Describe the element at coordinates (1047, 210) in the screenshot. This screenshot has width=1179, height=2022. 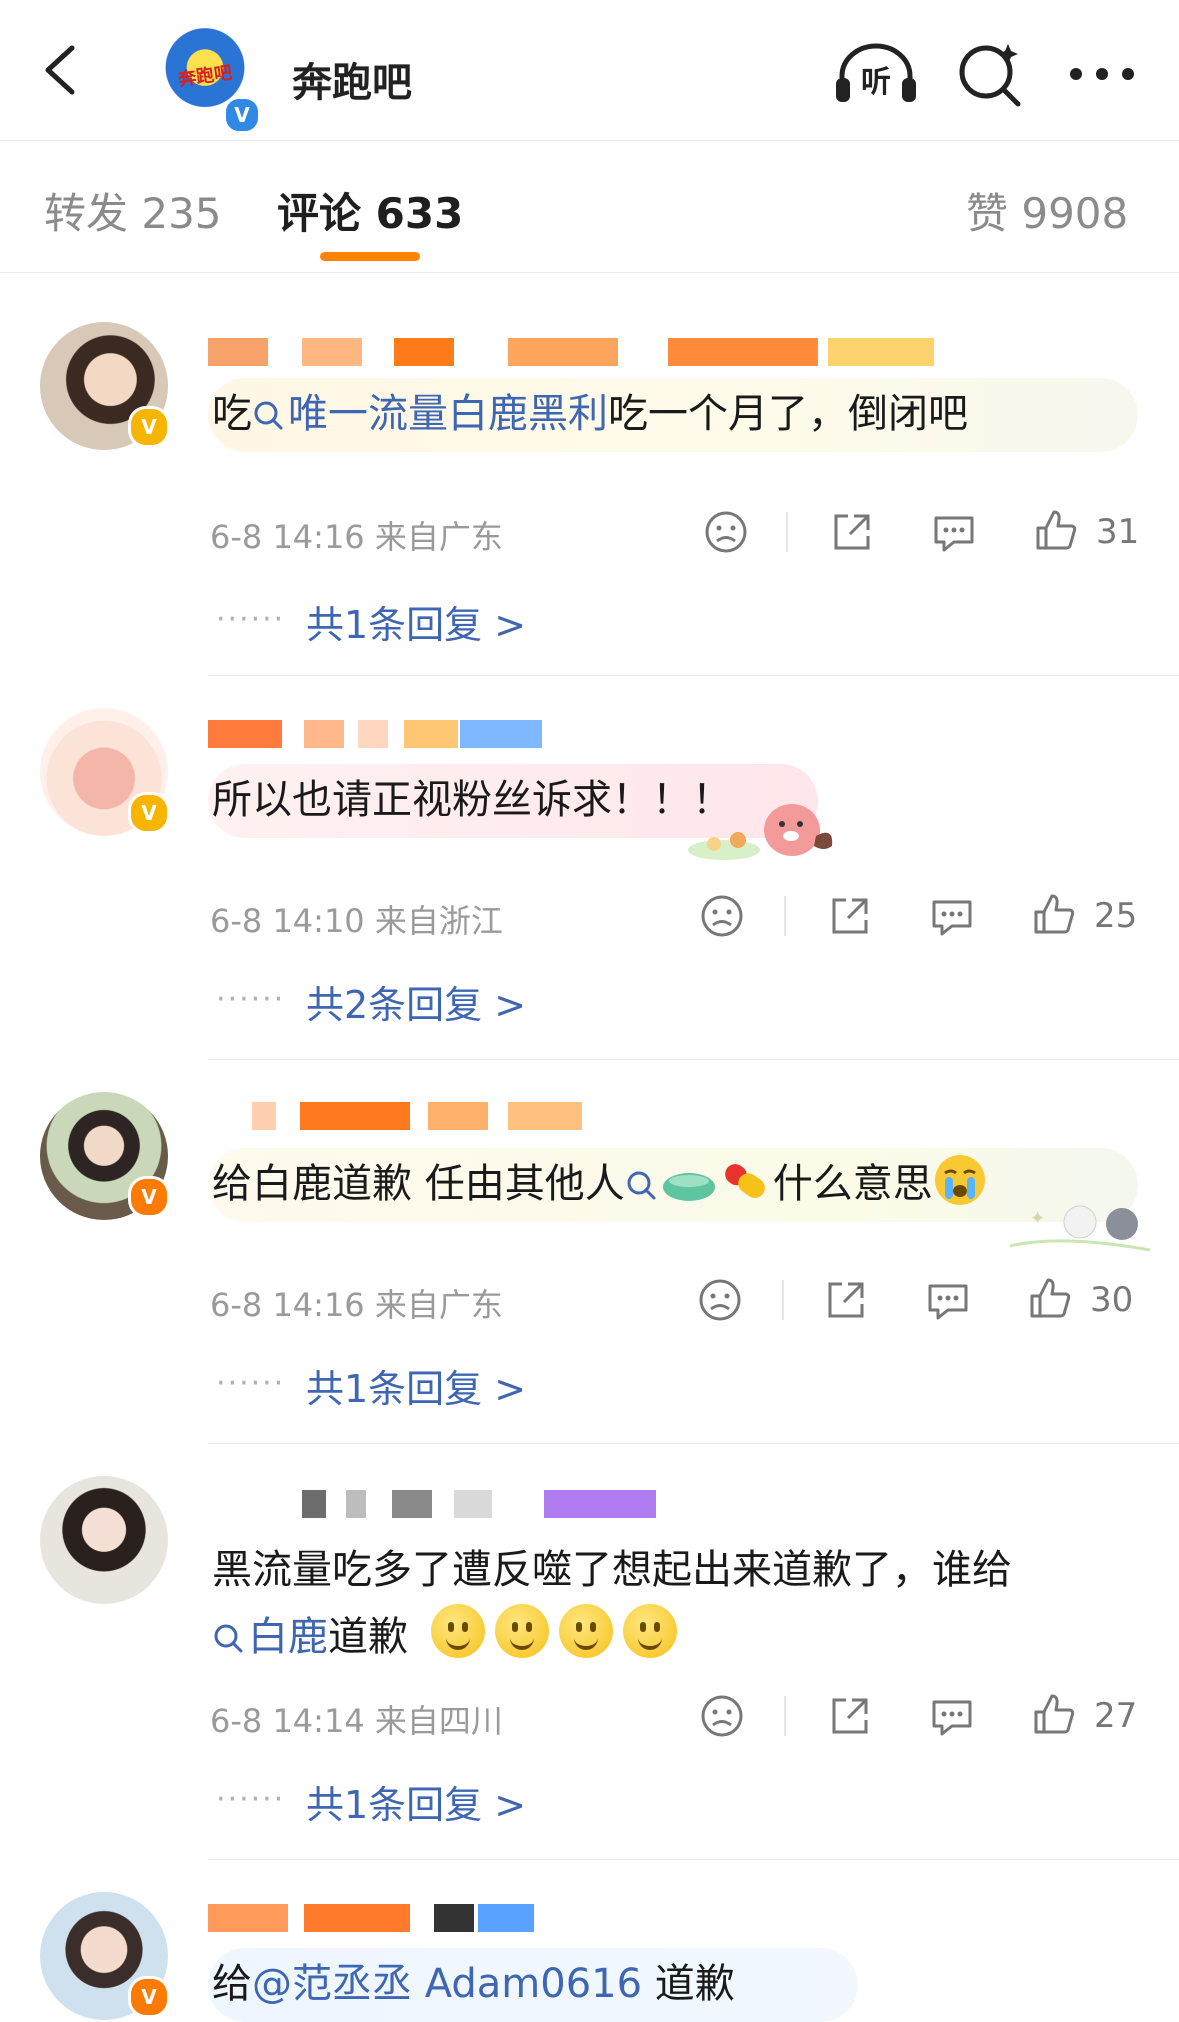
I see `tab-likes: 赞 9908` at that location.